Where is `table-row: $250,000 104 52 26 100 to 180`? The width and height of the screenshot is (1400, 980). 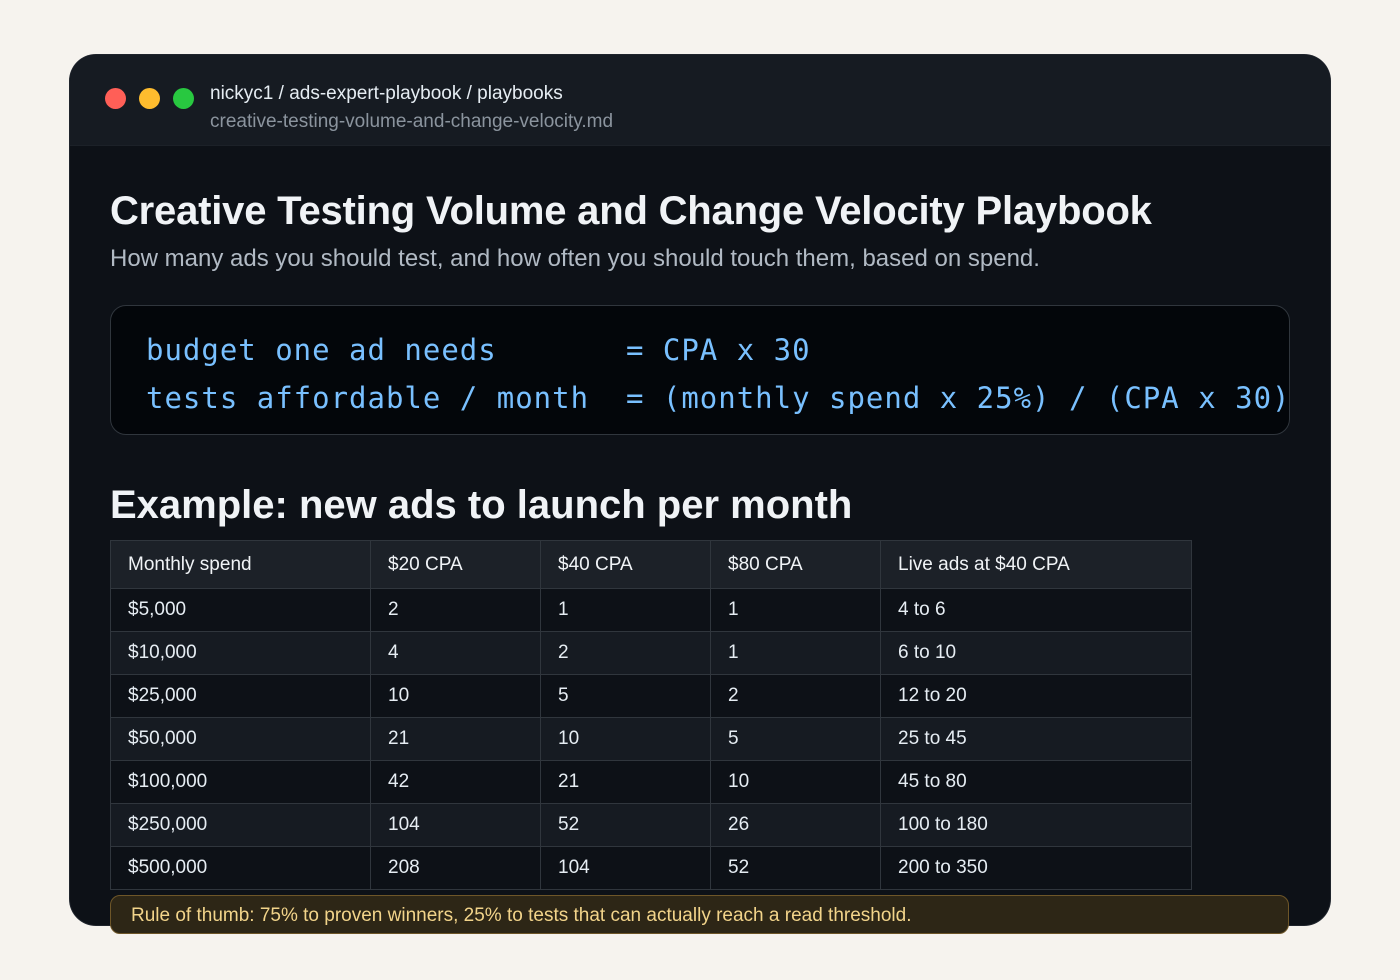 table-row: $250,000 104 52 26 100 to 180 is located at coordinates (651, 825).